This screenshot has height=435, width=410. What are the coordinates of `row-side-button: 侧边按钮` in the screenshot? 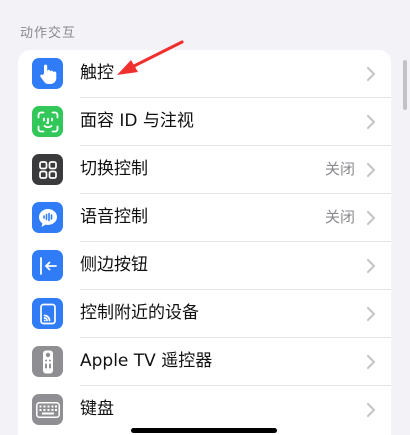 It's located at (204, 266).